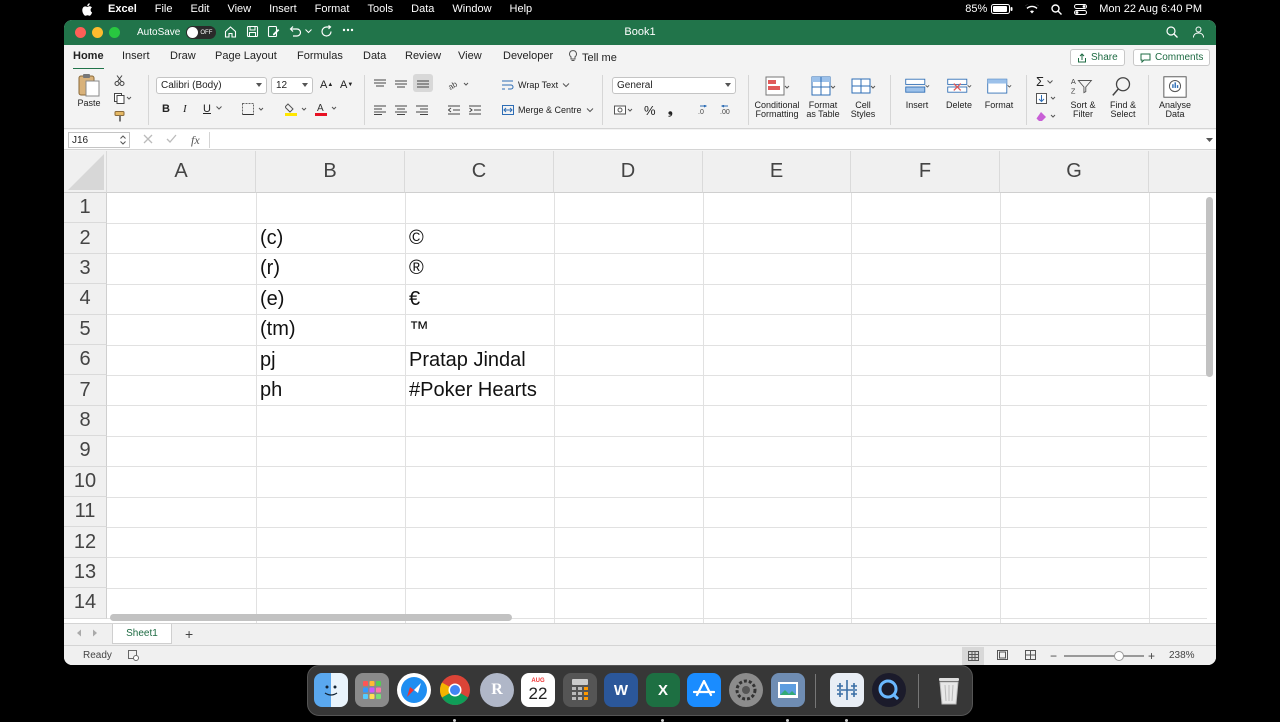 The image size is (1280, 722). What do you see at coordinates (479, 330) in the screenshot?
I see `cell-c5: ™` at bounding box center [479, 330].